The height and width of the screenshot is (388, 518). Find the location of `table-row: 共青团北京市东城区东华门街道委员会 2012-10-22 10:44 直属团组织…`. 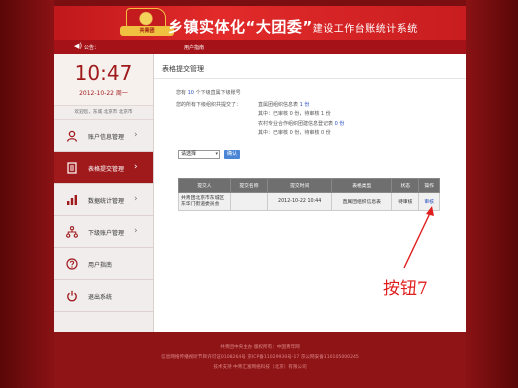

table-row: 共青团北京市东城区东华门街道委员会 2012-10-22 10:44 直属团组织… is located at coordinates (309, 201).